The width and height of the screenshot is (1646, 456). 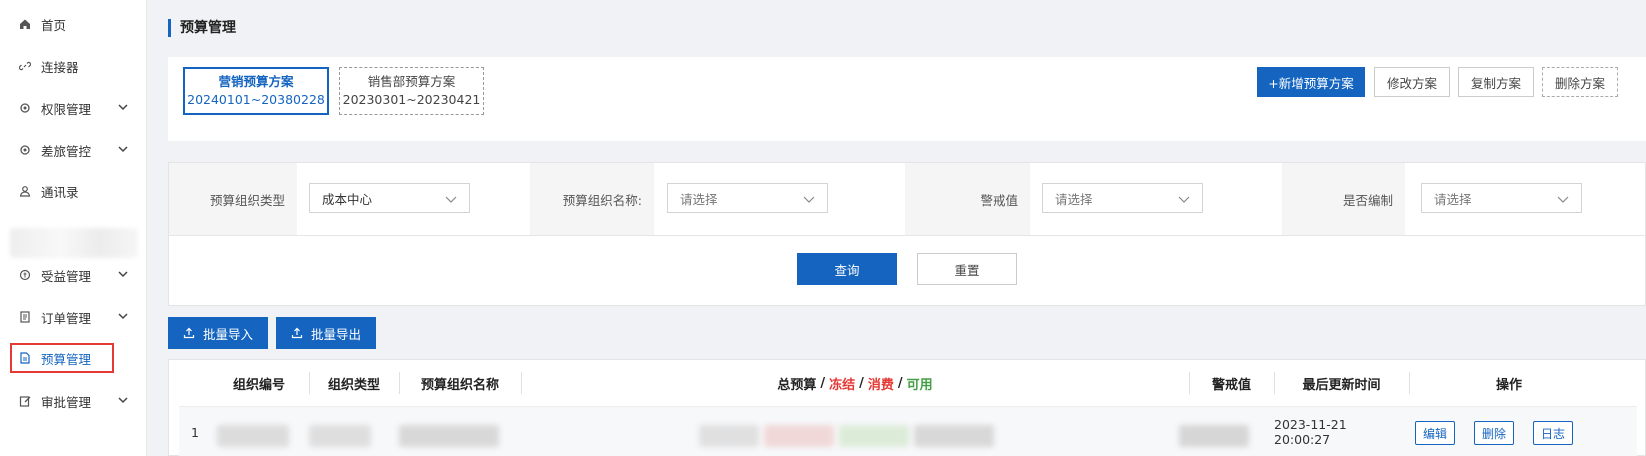 I want to click on header-total: 总预算, so click(x=797, y=385).